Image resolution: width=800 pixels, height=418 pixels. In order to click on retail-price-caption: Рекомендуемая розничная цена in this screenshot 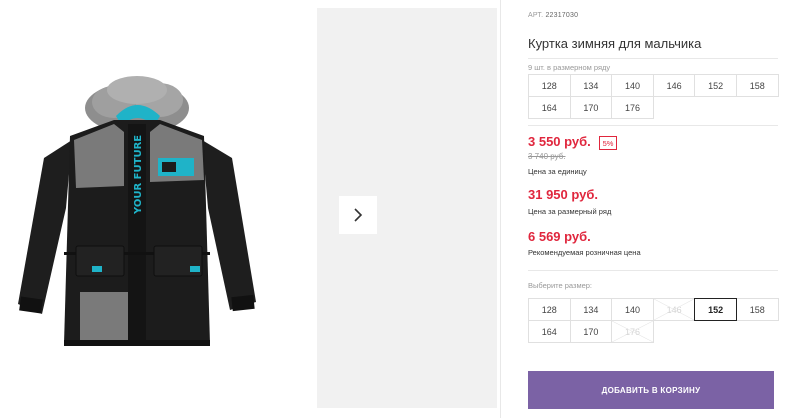, I will do `click(584, 252)`.